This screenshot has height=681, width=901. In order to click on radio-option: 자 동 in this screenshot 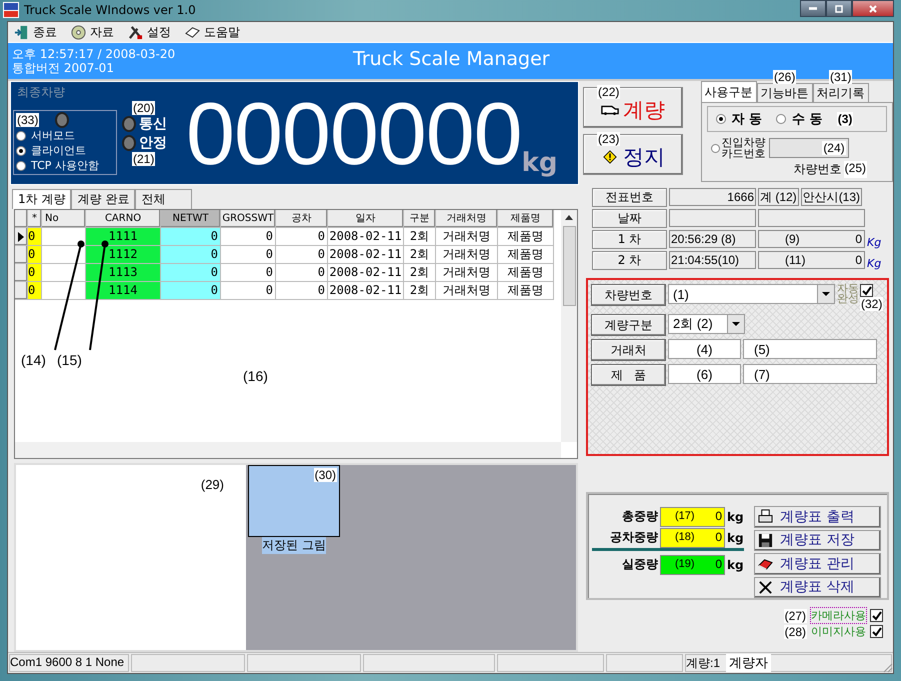, I will do `click(739, 119)`.